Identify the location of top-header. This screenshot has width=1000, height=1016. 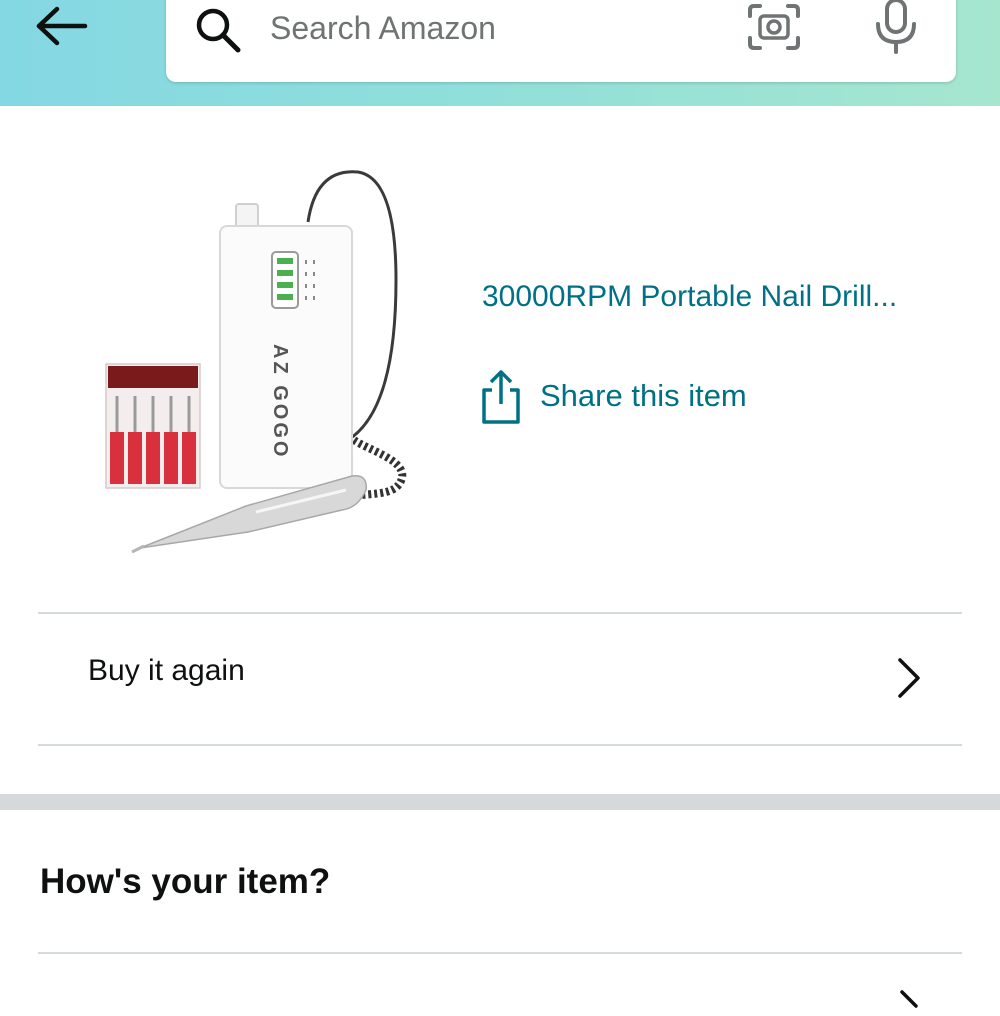
(500, 53).